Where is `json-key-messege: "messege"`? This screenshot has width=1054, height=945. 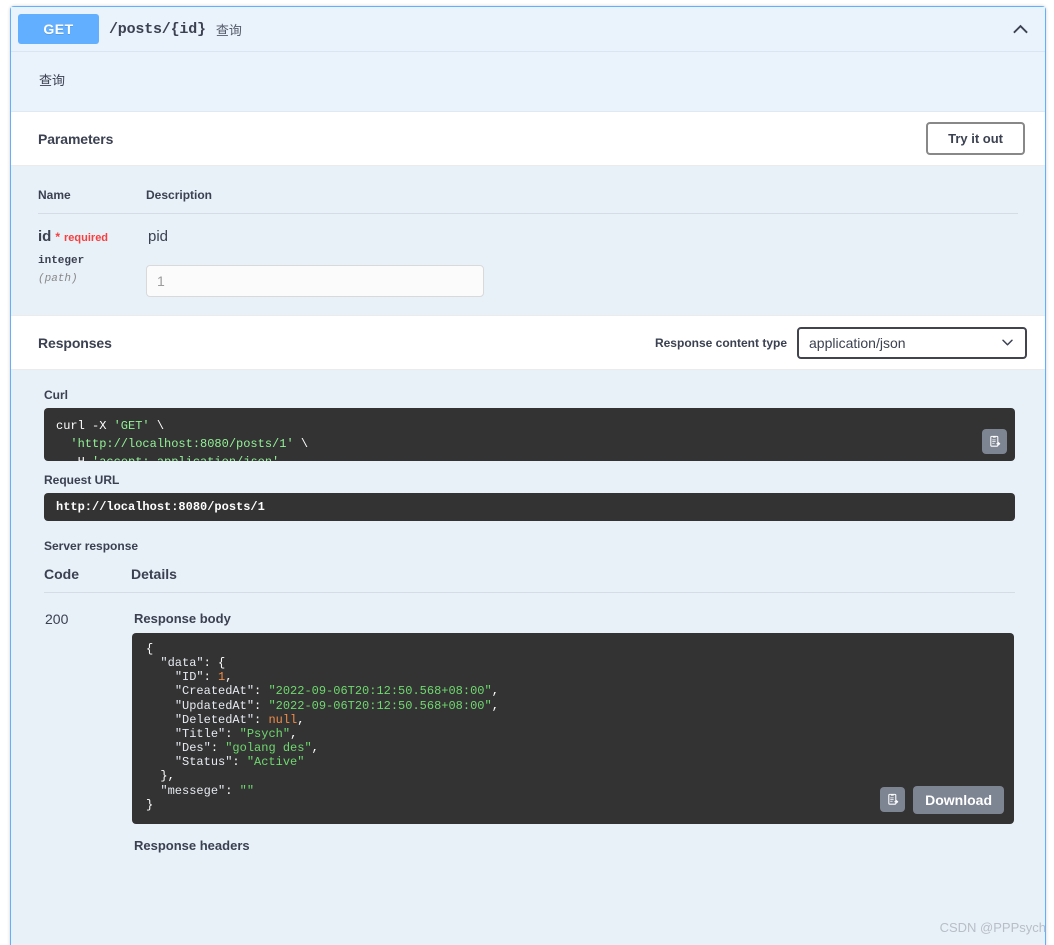
json-key-messege: "messege" is located at coordinates (193, 790).